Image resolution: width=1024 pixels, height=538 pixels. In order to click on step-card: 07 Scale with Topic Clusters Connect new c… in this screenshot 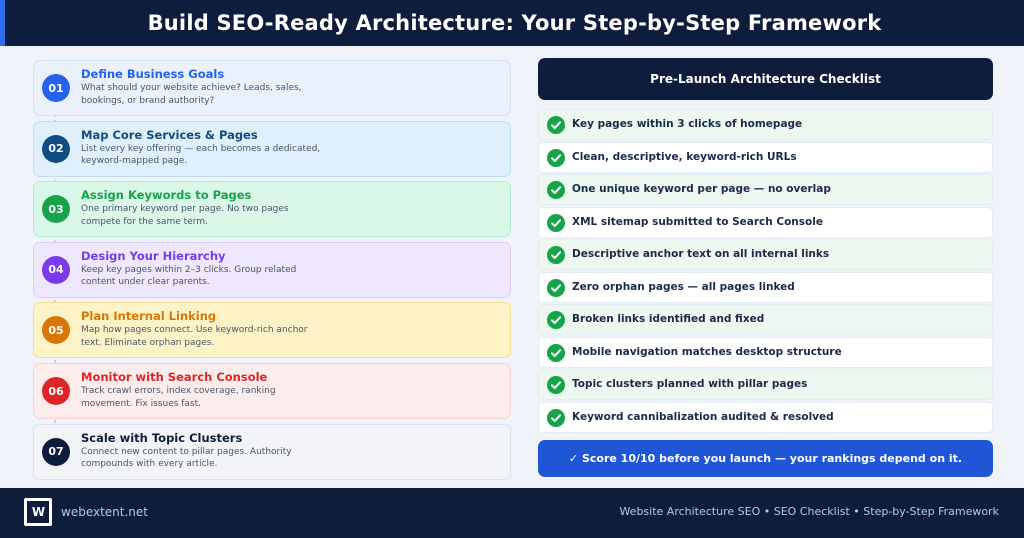, I will do `click(272, 451)`.